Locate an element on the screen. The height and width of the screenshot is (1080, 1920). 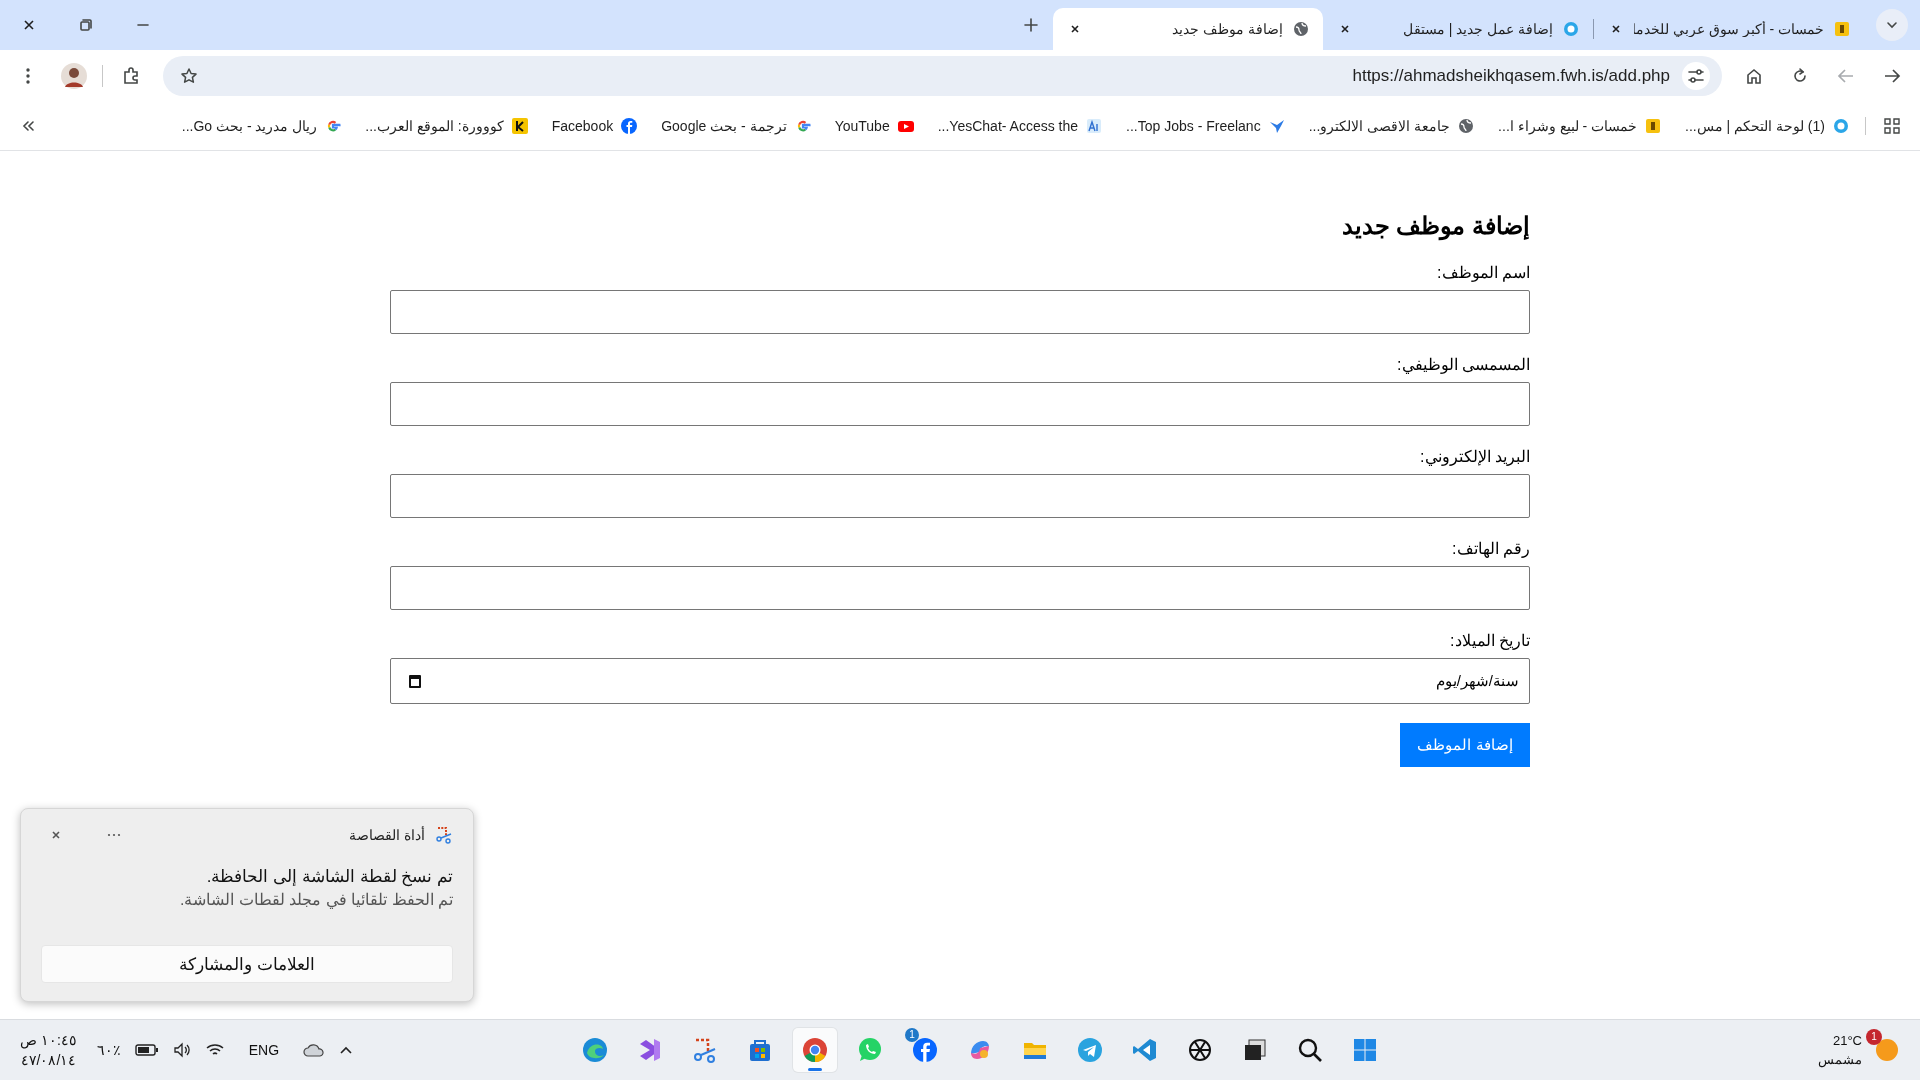
site-settings-button is located at coordinates (1696, 76).